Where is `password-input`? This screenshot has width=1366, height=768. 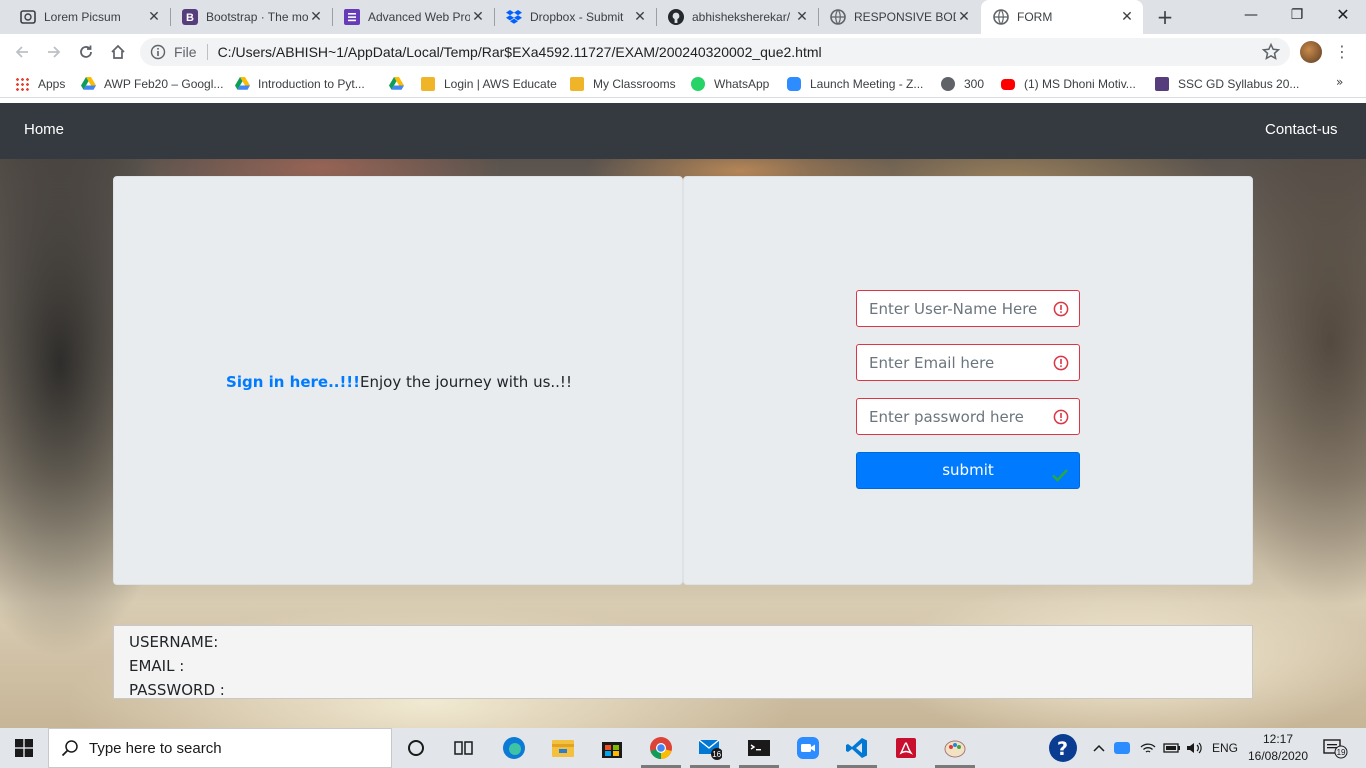 password-input is located at coordinates (952, 416).